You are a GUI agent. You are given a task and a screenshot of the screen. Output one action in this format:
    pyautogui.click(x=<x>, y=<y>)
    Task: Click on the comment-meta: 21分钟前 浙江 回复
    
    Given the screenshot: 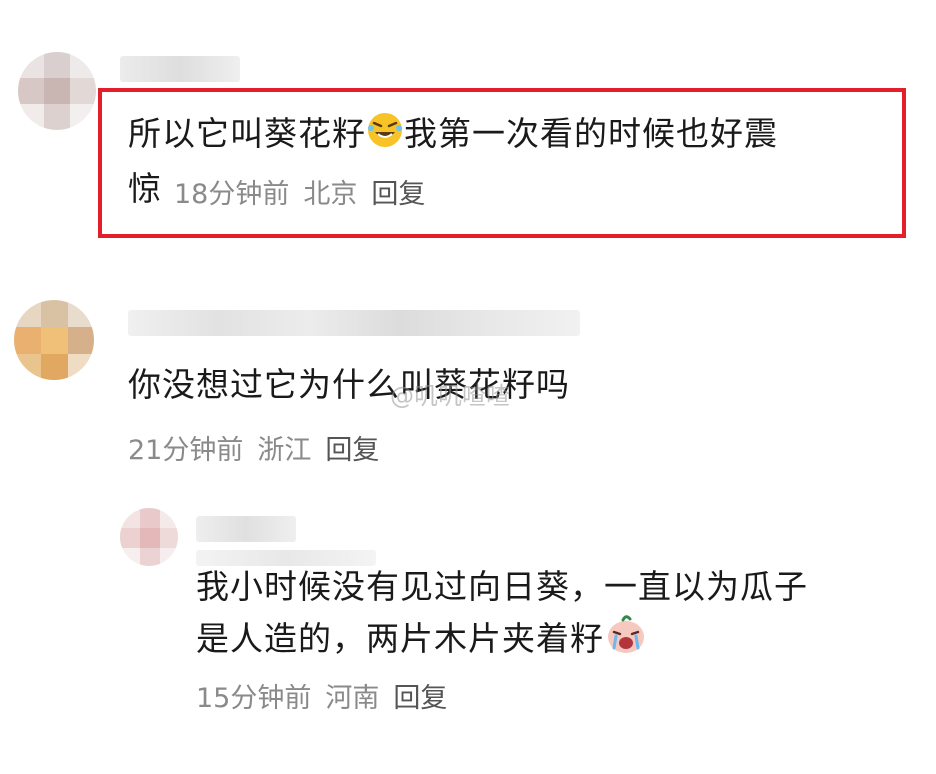 What is the action you would take?
    pyautogui.click(x=260, y=447)
    